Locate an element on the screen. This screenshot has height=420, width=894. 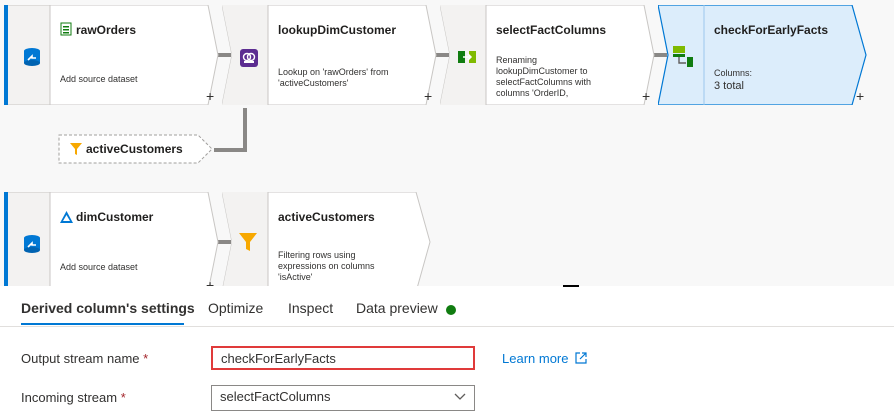
derived-column-icon is located at coordinates (683, 58).